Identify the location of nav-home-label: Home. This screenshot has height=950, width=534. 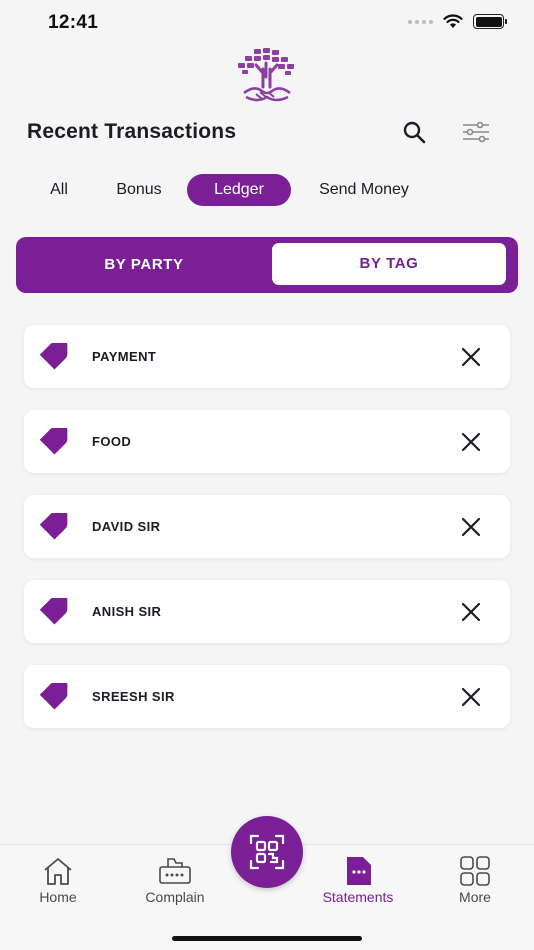
(58, 897).